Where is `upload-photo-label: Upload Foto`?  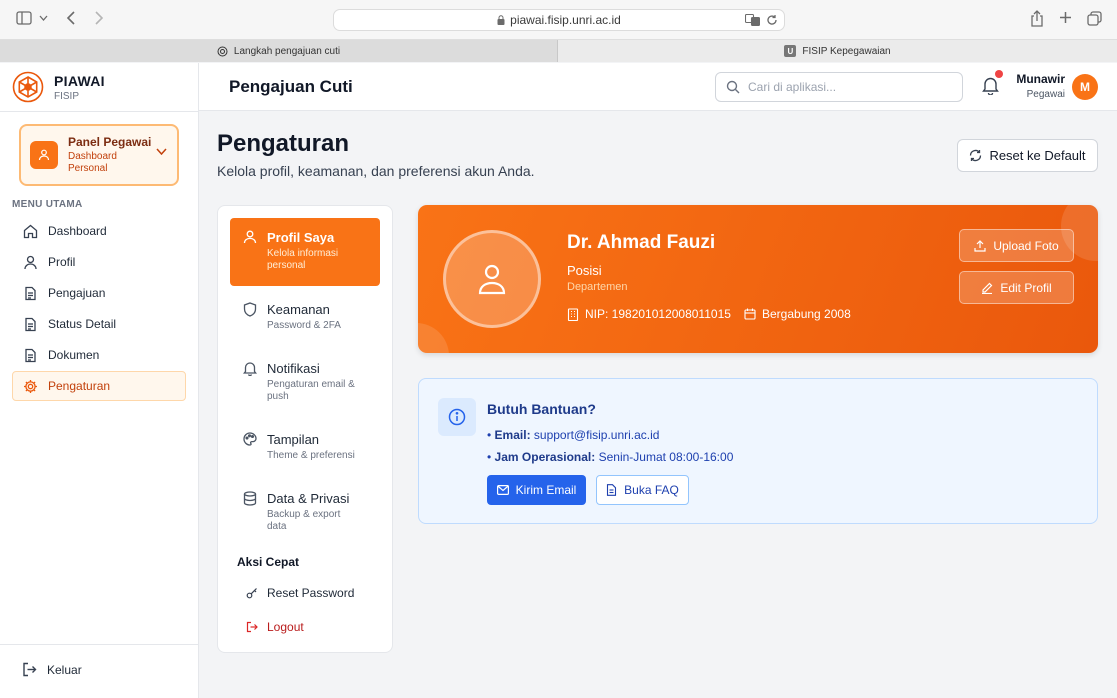
upload-photo-label: Upload Foto is located at coordinates (1026, 245).